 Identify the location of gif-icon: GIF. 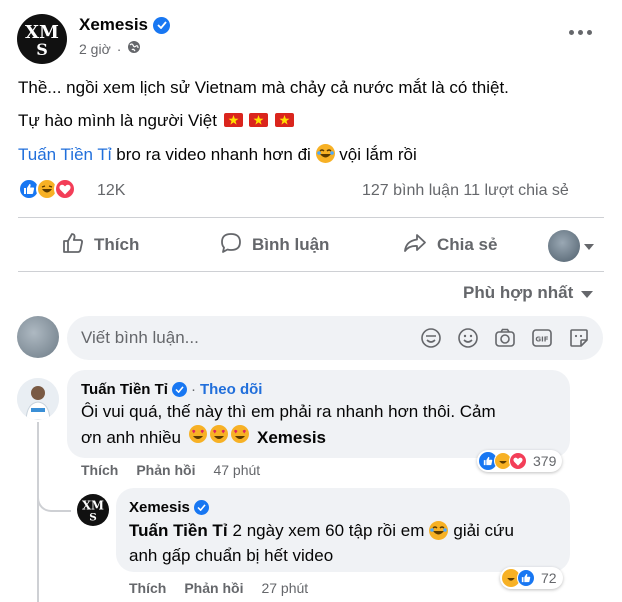
(542, 338).